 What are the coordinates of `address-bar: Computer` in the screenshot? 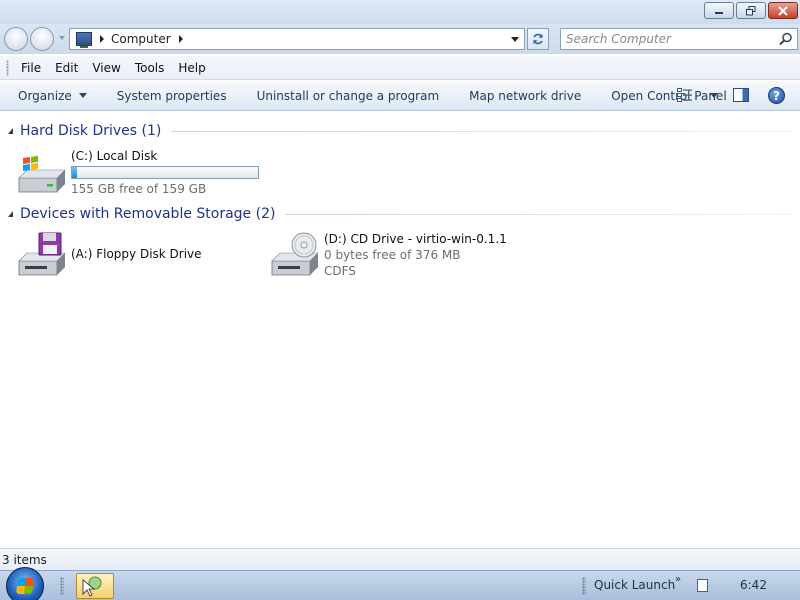 It's located at (297, 39).